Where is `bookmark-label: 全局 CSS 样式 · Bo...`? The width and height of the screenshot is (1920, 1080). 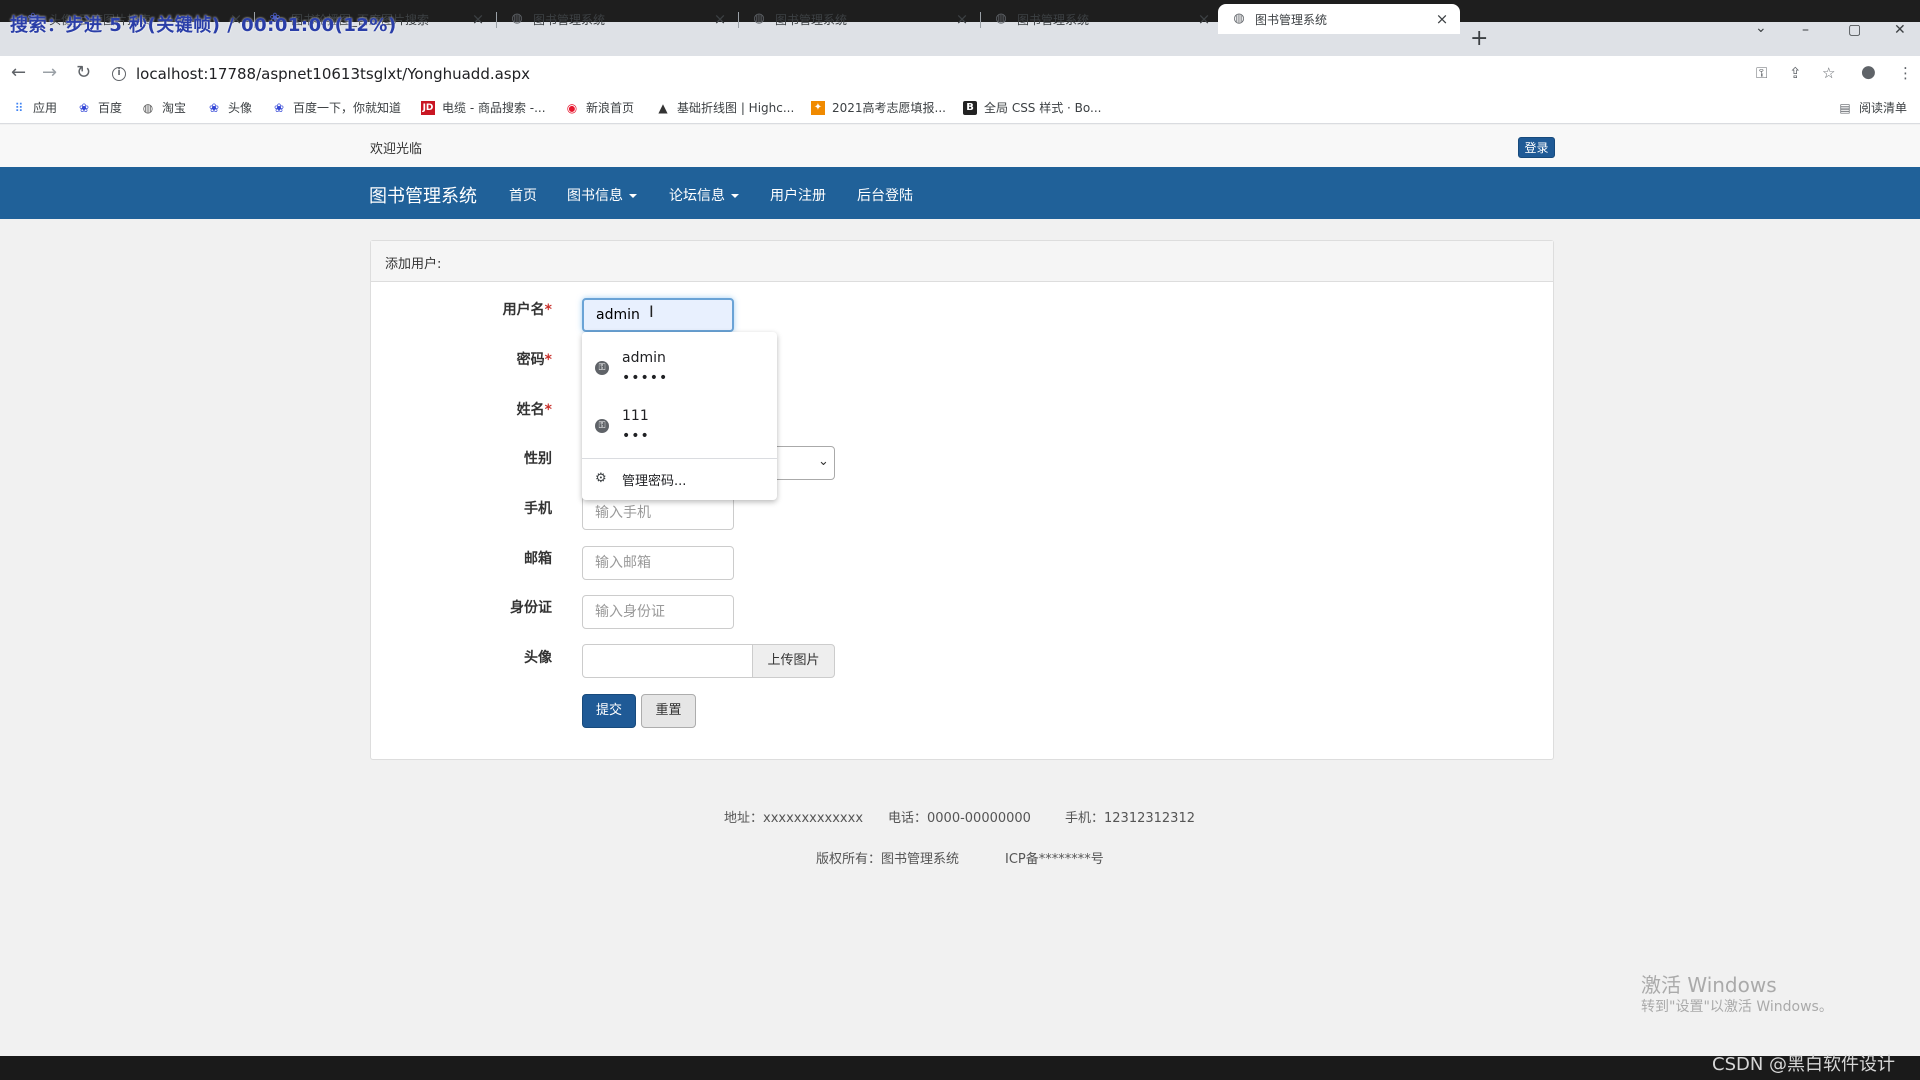 bookmark-label: 全局 CSS 样式 · Bo... is located at coordinates (1043, 108).